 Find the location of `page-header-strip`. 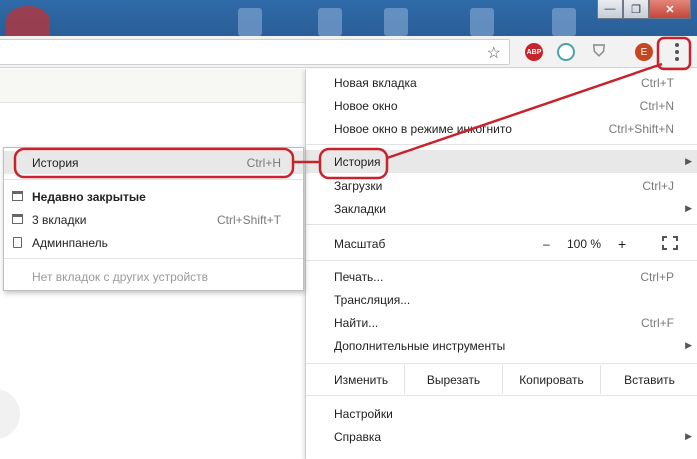

page-header-strip is located at coordinates (155, 86).